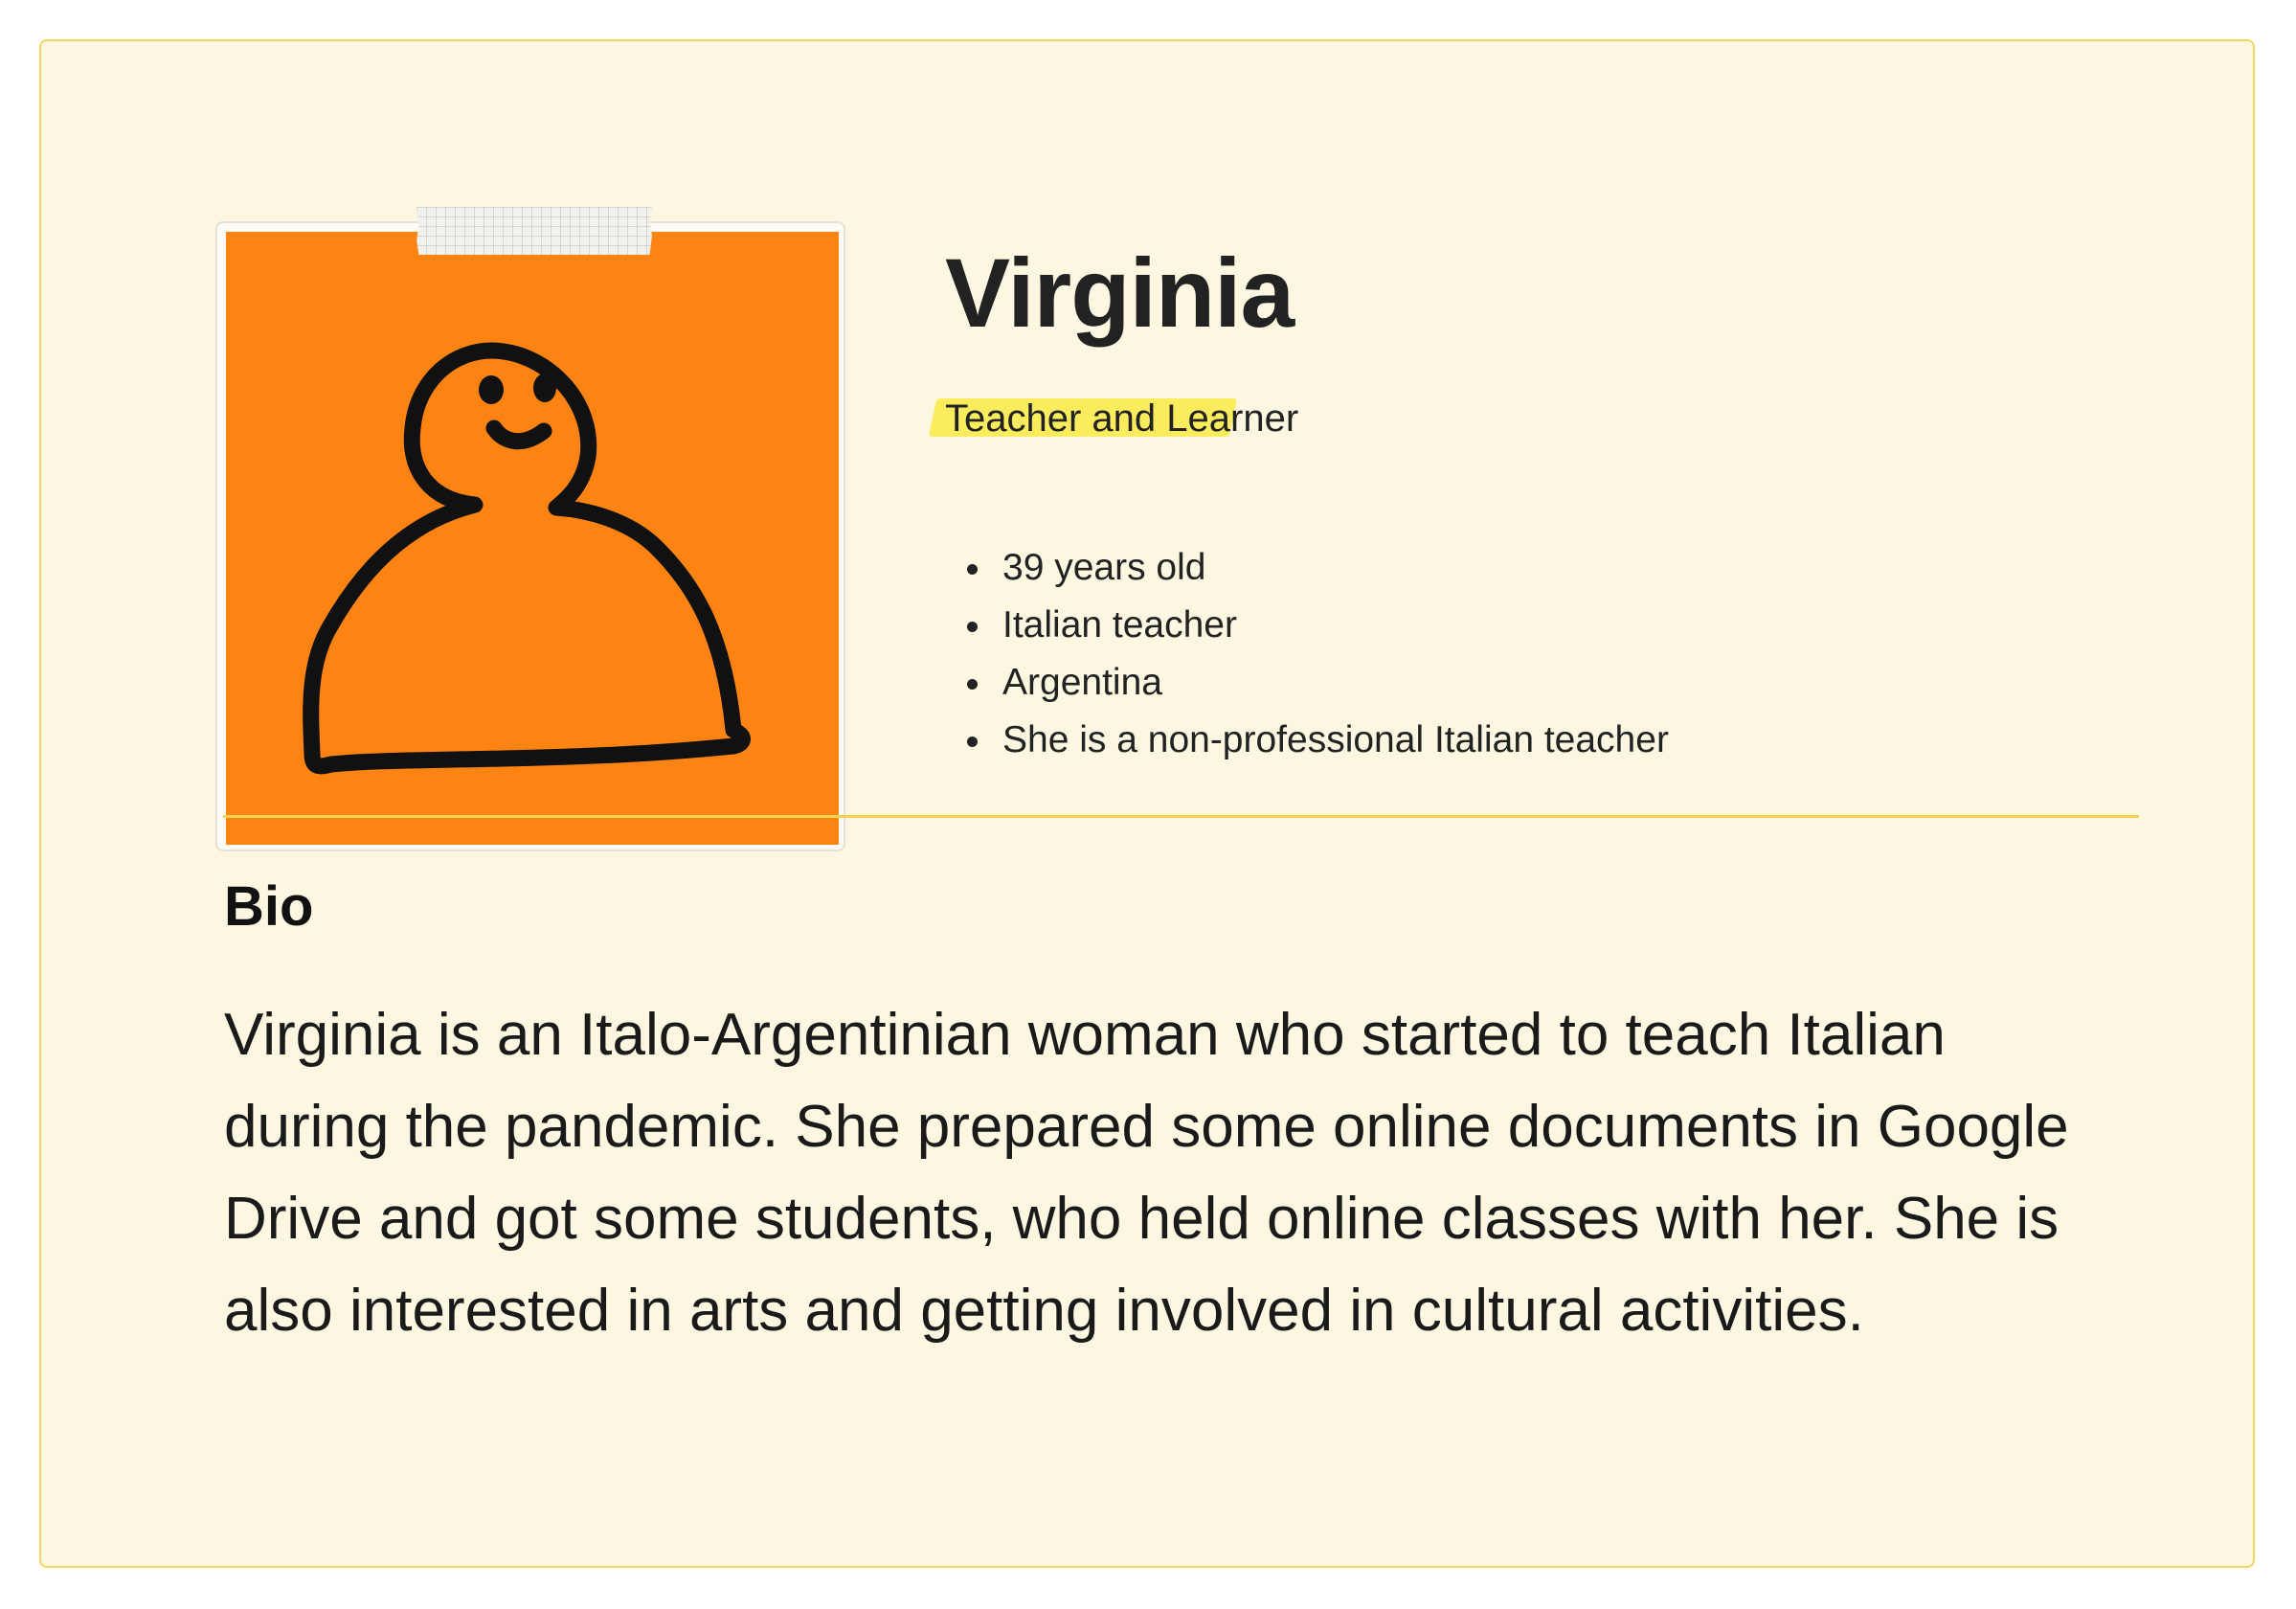  What do you see at coordinates (527, 558) in the screenshot?
I see `person-doodle-icon` at bounding box center [527, 558].